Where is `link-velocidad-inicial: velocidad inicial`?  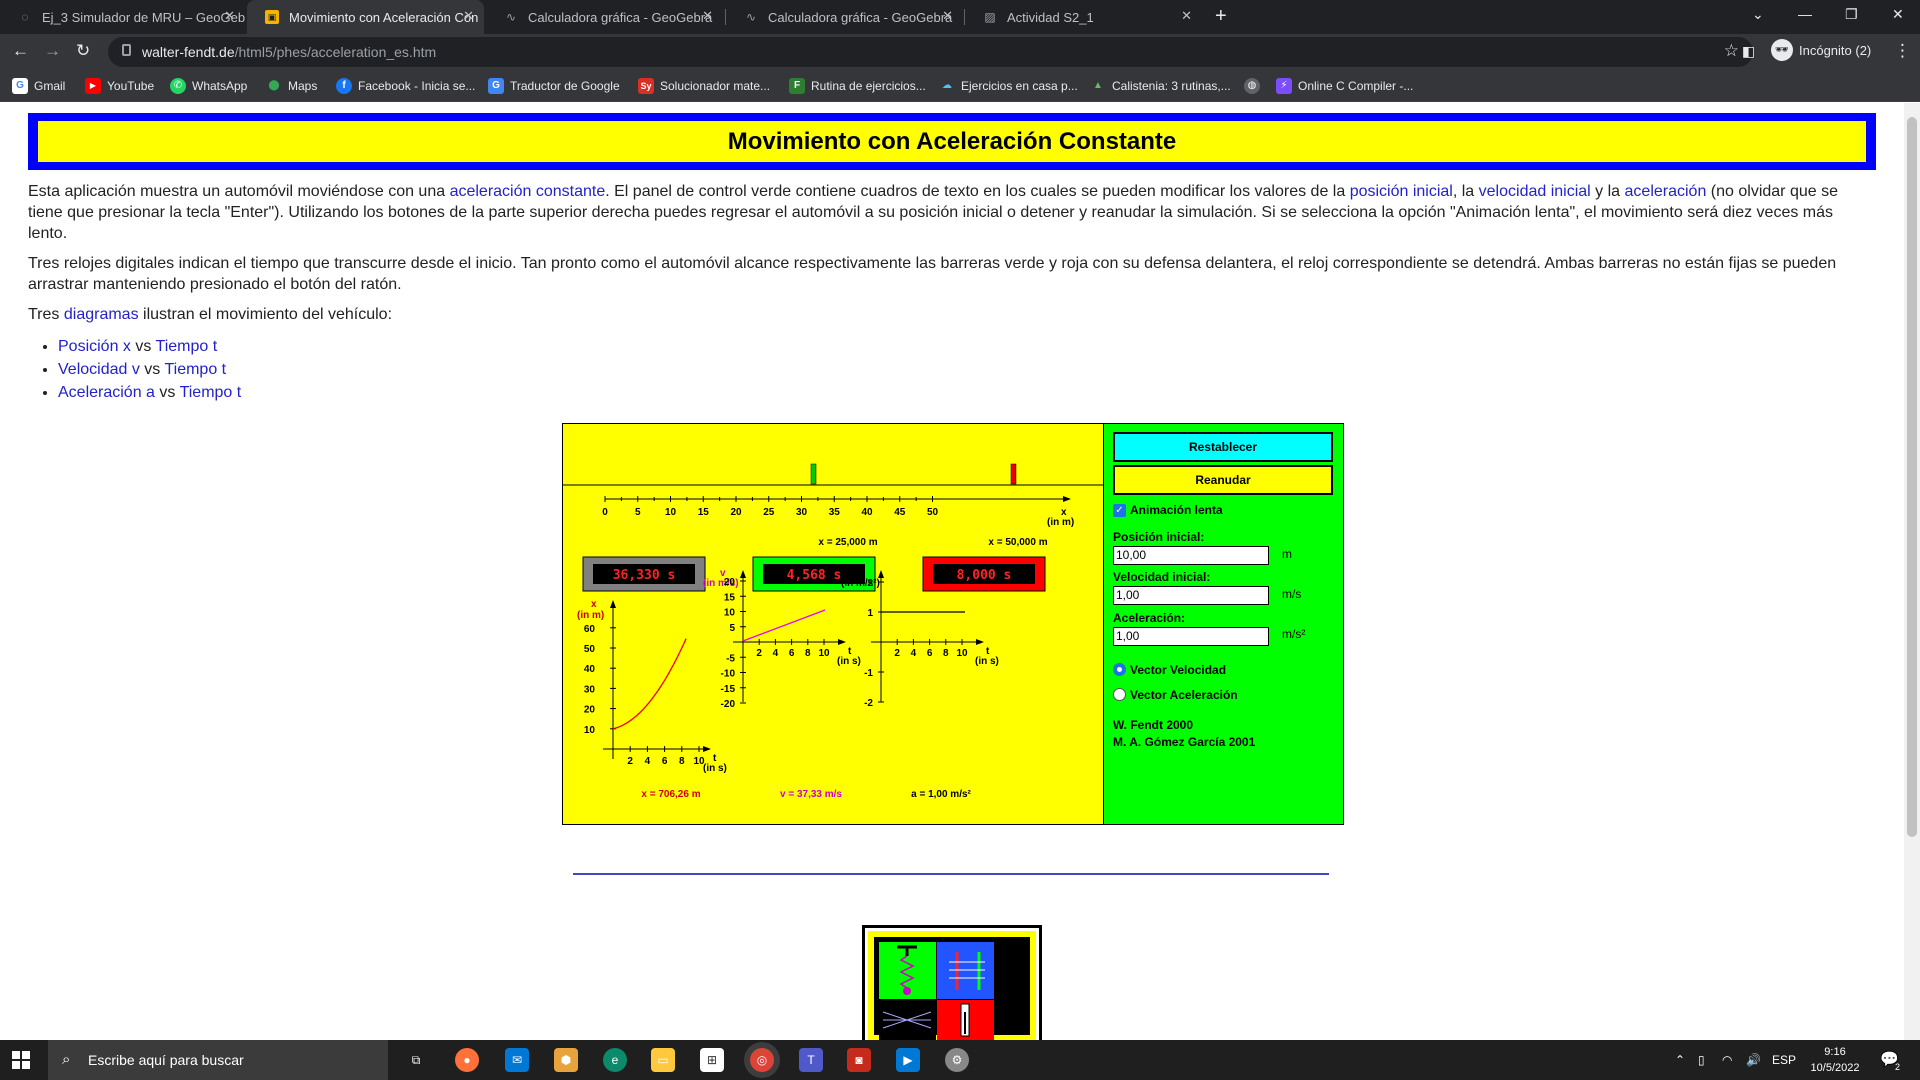 link-velocidad-inicial: velocidad inicial is located at coordinates (1535, 191).